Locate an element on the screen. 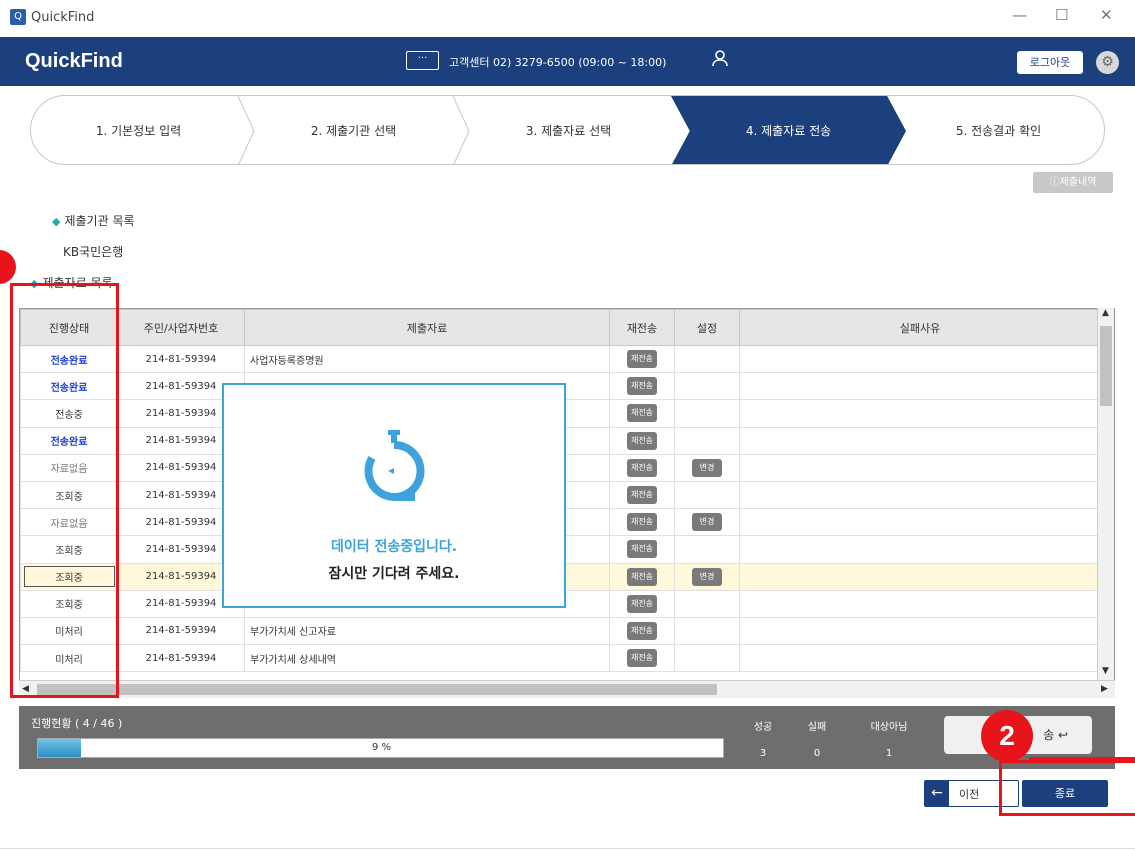  maximize-button: ☐ is located at coordinates (1061, 15).